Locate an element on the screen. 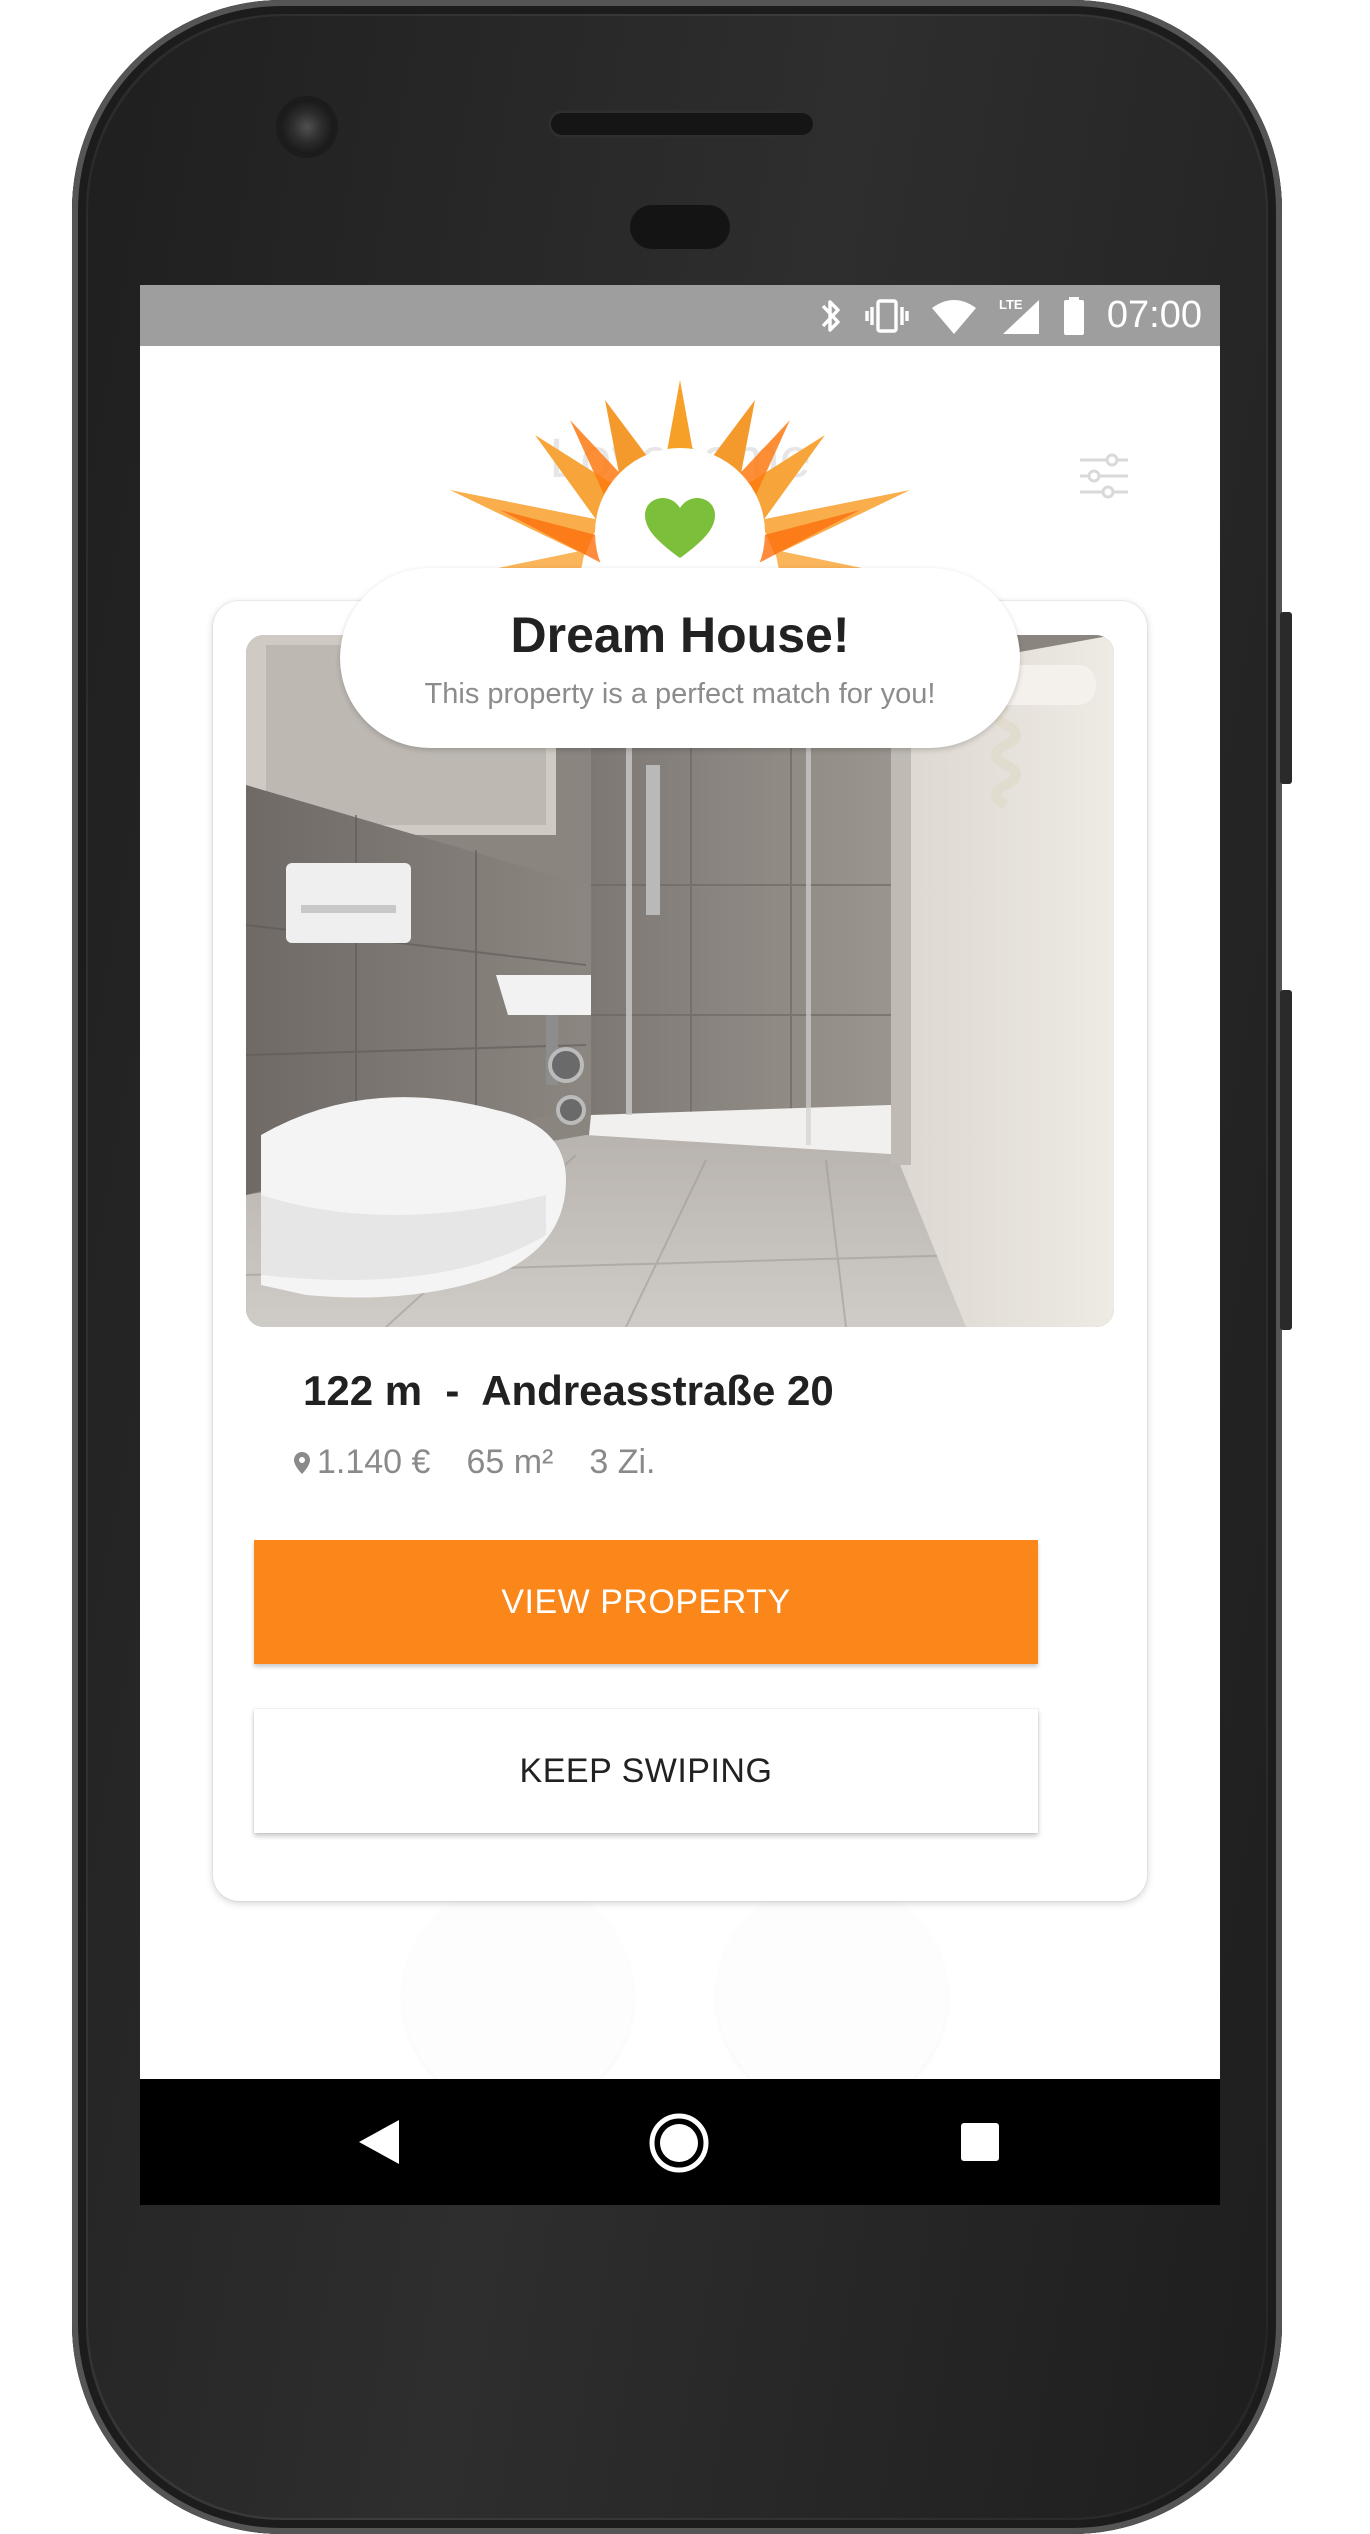 This screenshot has height=2534, width=1370. listing-title: 122 m - Andreasstraße 20 is located at coordinates (568, 1390).